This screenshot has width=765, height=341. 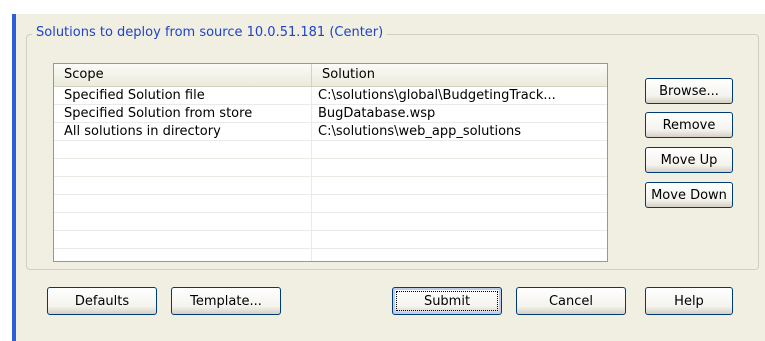 What do you see at coordinates (689, 125) in the screenshot?
I see `remove-button: Remove` at bounding box center [689, 125].